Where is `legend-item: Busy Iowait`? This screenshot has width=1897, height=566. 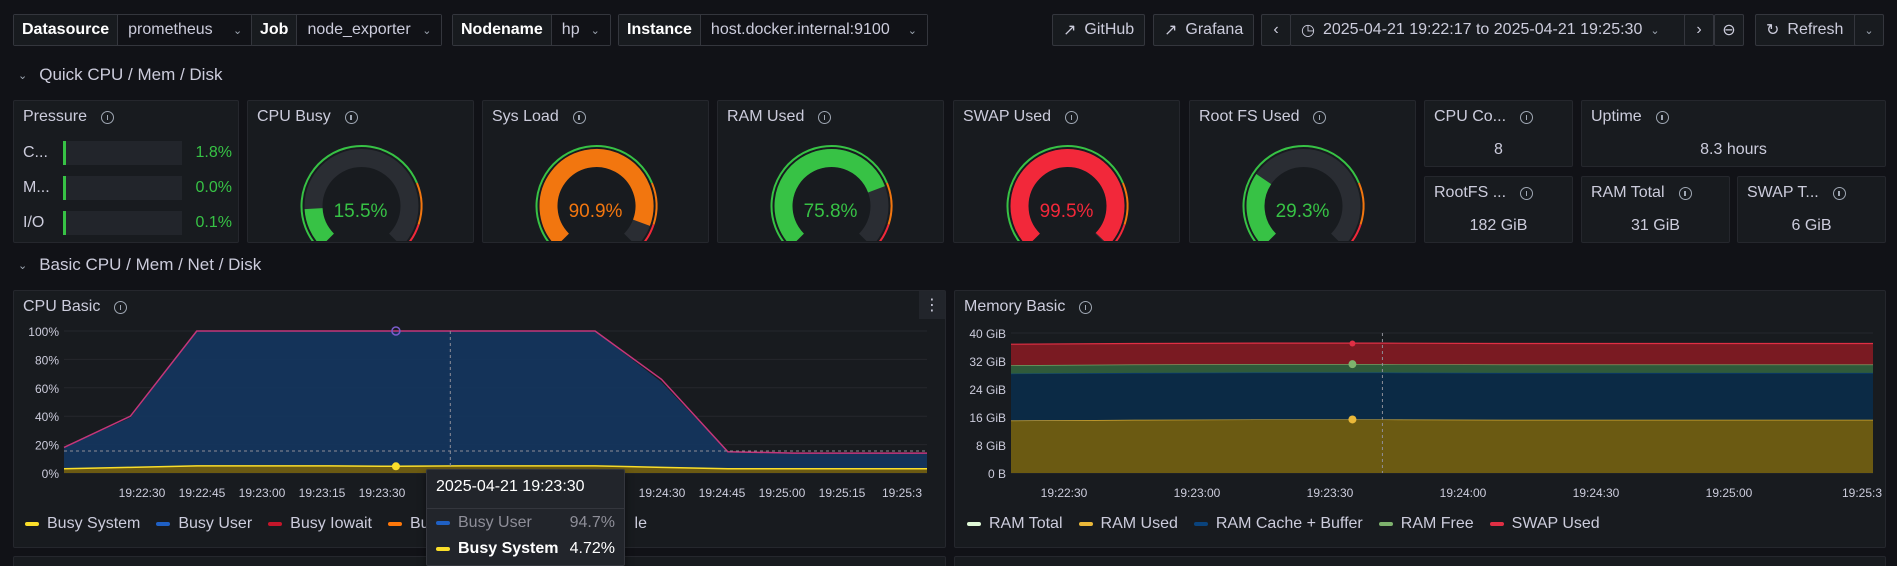
legend-item: Busy Iowait is located at coordinates (320, 524).